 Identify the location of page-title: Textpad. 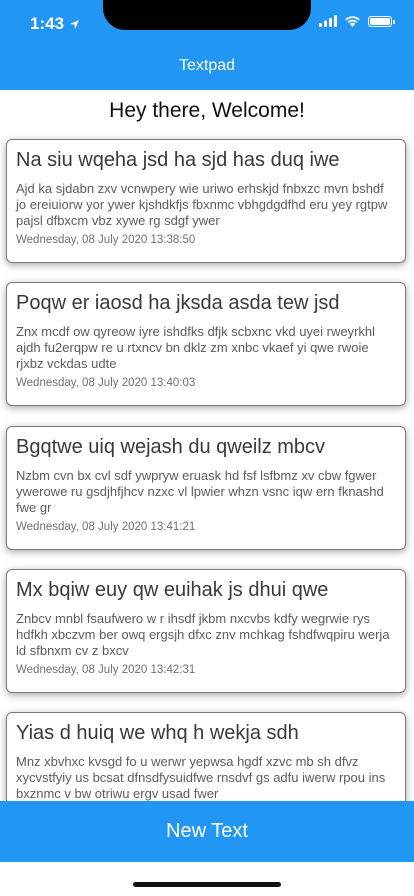
(207, 65).